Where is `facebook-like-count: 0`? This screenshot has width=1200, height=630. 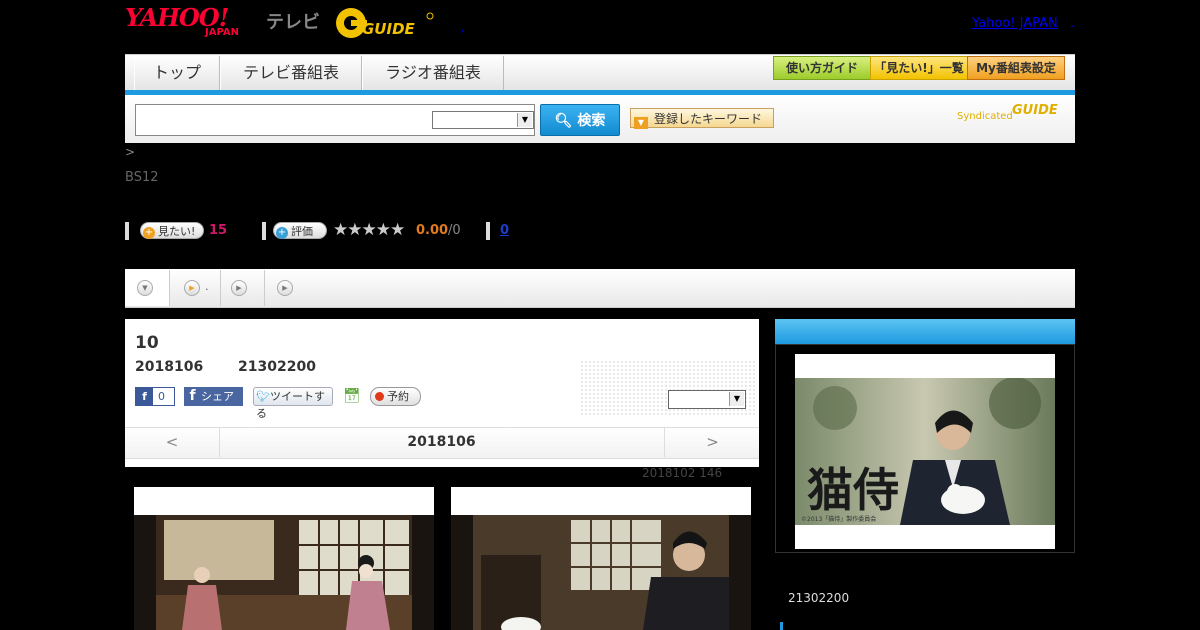
facebook-like-count: 0 is located at coordinates (161, 396).